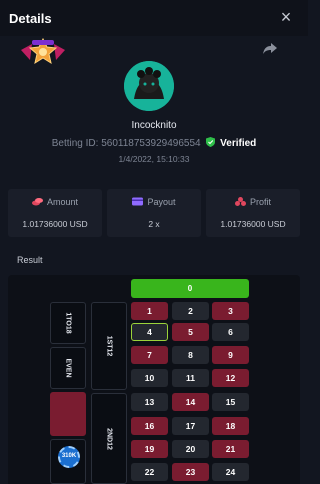 The width and height of the screenshot is (320, 484). What do you see at coordinates (286, 17) in the screenshot?
I see `close-icon: ×` at bounding box center [286, 17].